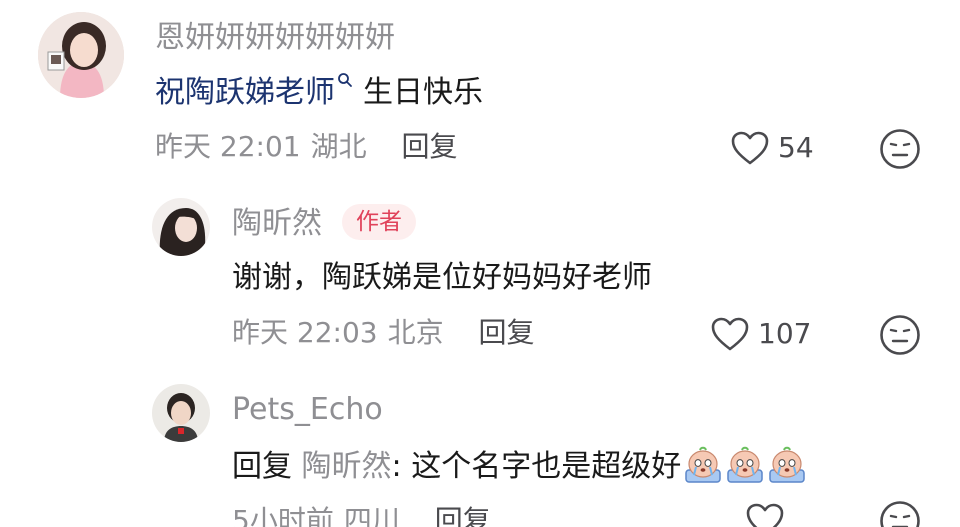  I want to click on like-count: 54, so click(796, 147).